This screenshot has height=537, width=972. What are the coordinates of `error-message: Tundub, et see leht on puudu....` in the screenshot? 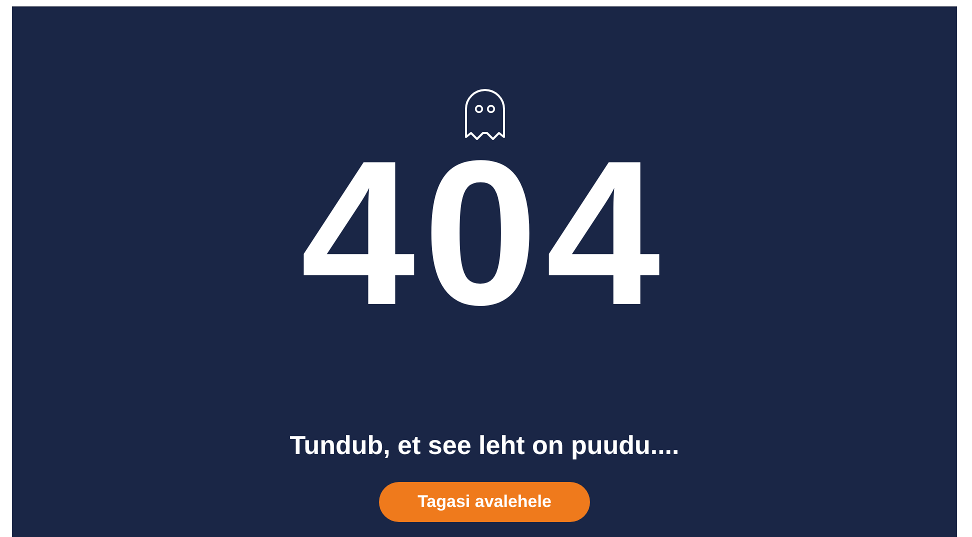 It's located at (485, 445).